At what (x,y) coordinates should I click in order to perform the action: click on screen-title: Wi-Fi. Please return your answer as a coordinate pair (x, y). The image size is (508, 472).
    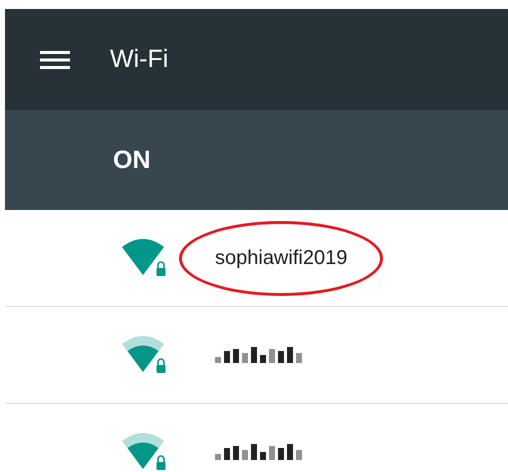
    Looking at the image, I should click on (139, 59).